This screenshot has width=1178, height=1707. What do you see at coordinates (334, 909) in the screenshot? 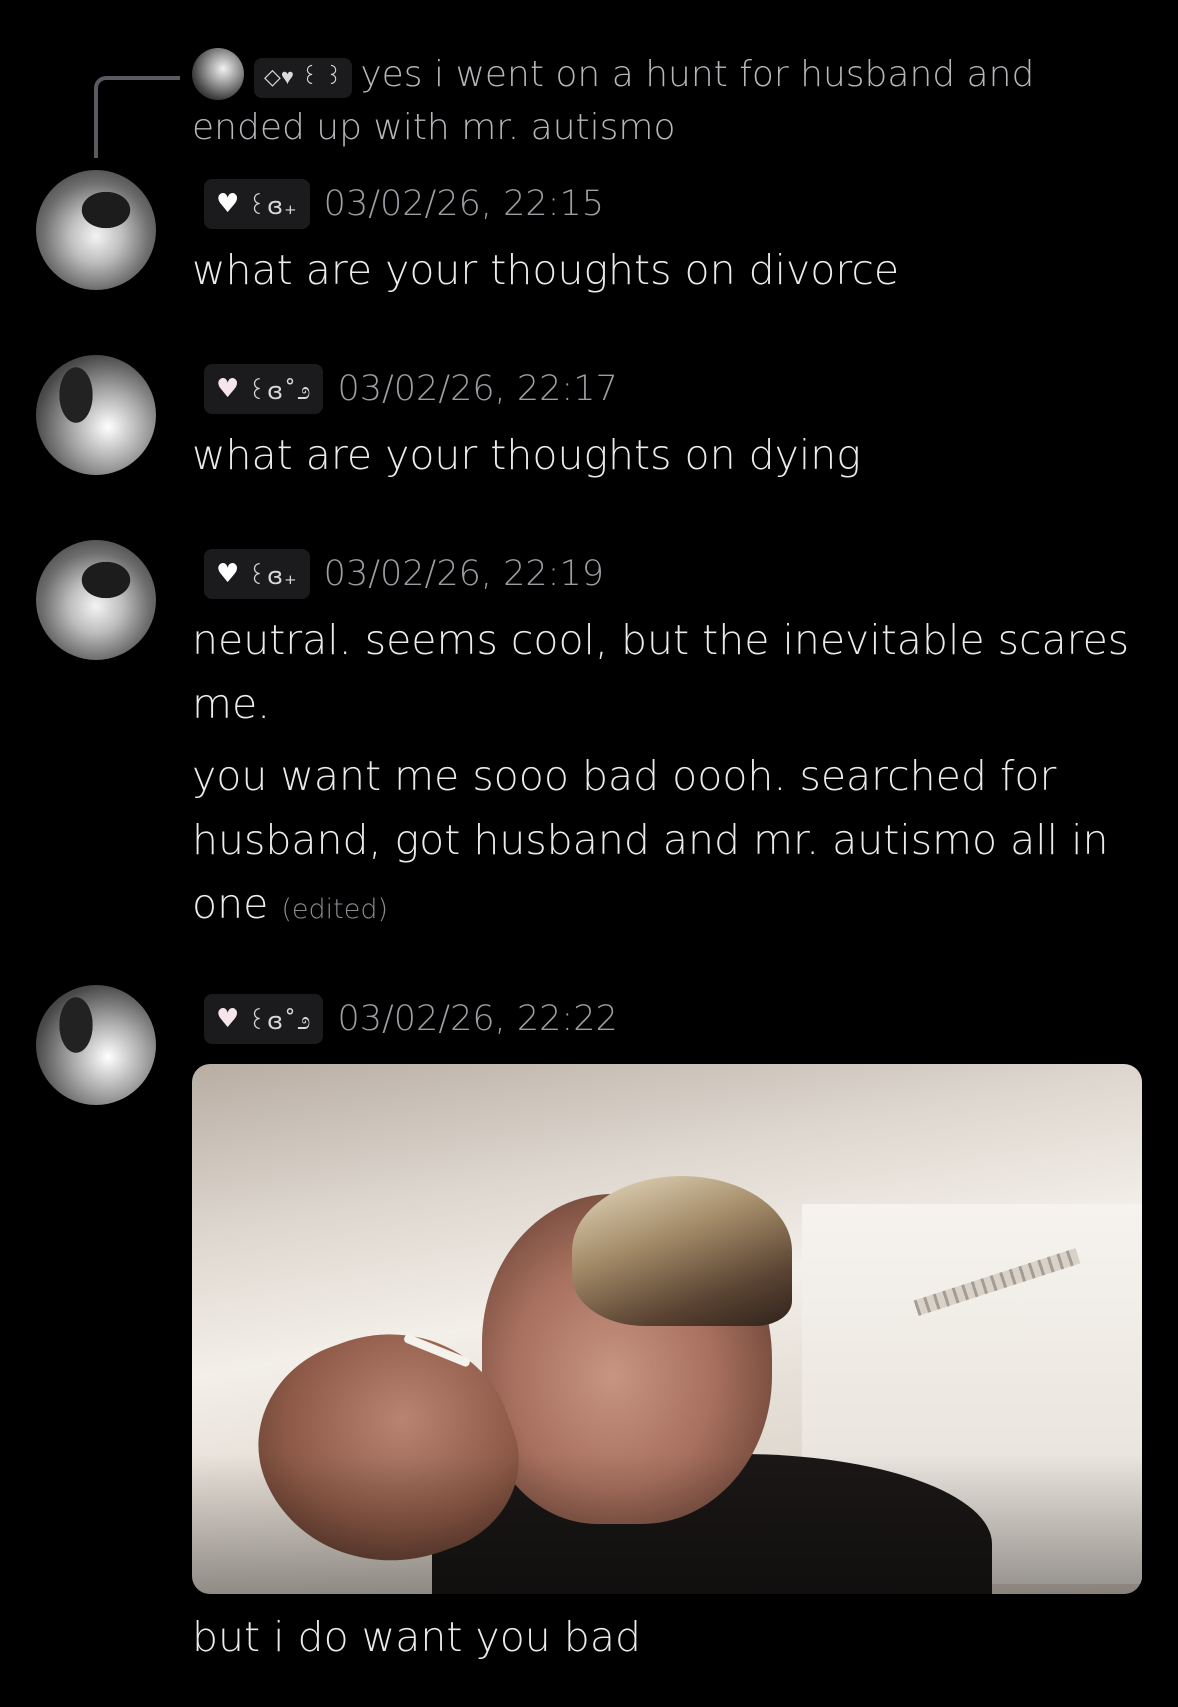
I see `edited-label: (edited)` at bounding box center [334, 909].